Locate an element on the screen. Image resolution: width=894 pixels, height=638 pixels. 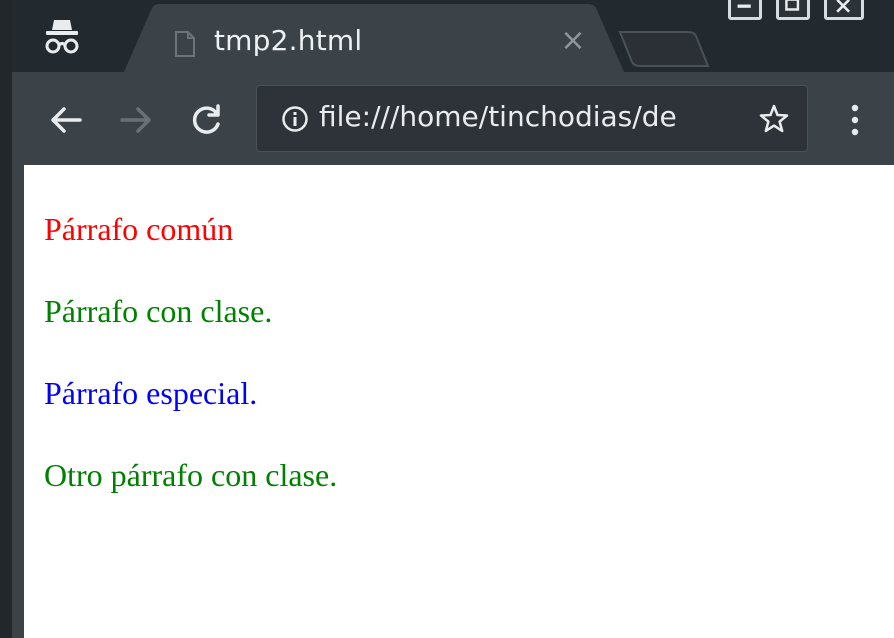
browser-toolbar: file:///home/tinchodias/de is located at coordinates (453, 118).